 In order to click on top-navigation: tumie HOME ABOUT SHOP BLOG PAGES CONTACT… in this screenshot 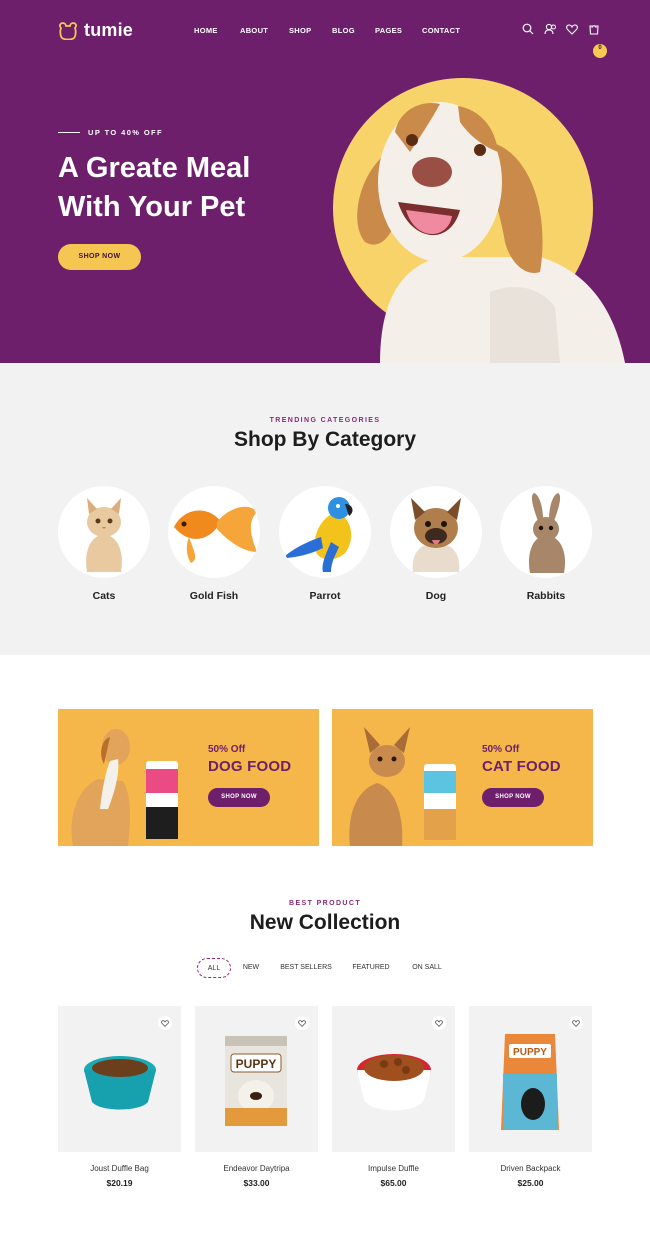, I will do `click(325, 31)`.